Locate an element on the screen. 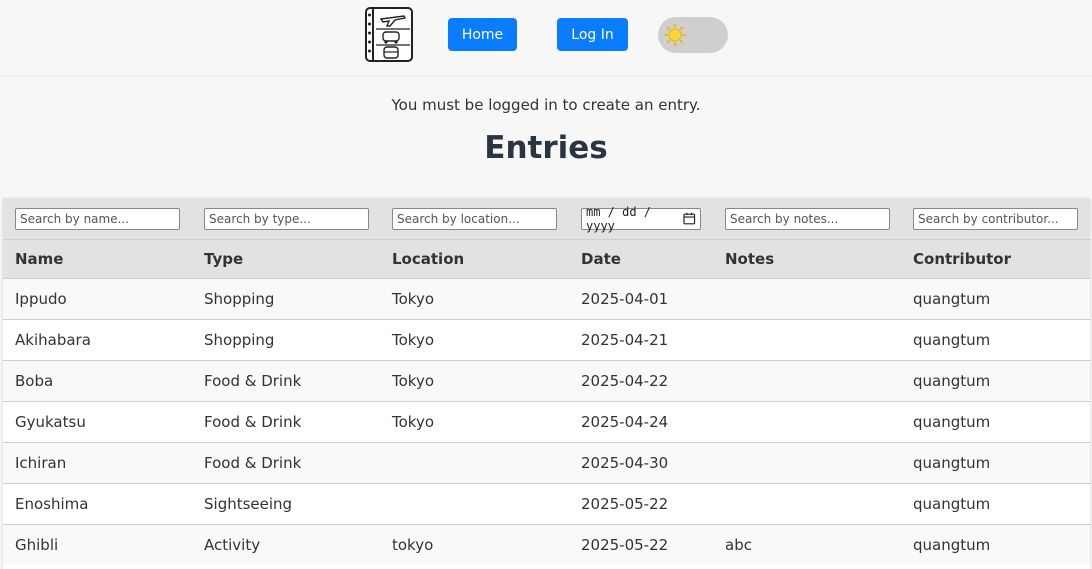 Image resolution: width=1092 pixels, height=569 pixels. cell-date: 2025-04-22 is located at coordinates (641, 381).